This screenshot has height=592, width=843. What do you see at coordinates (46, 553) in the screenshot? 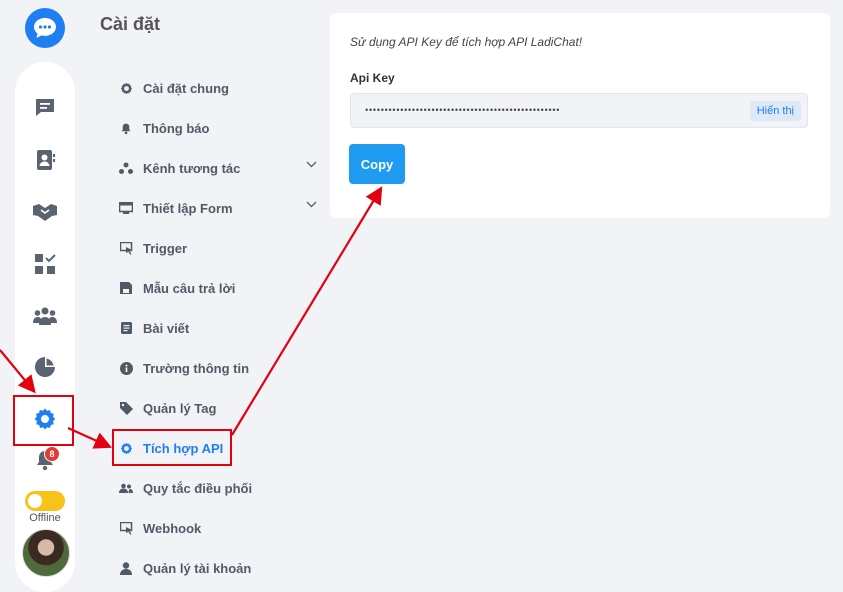
I see `avatar` at bounding box center [46, 553].